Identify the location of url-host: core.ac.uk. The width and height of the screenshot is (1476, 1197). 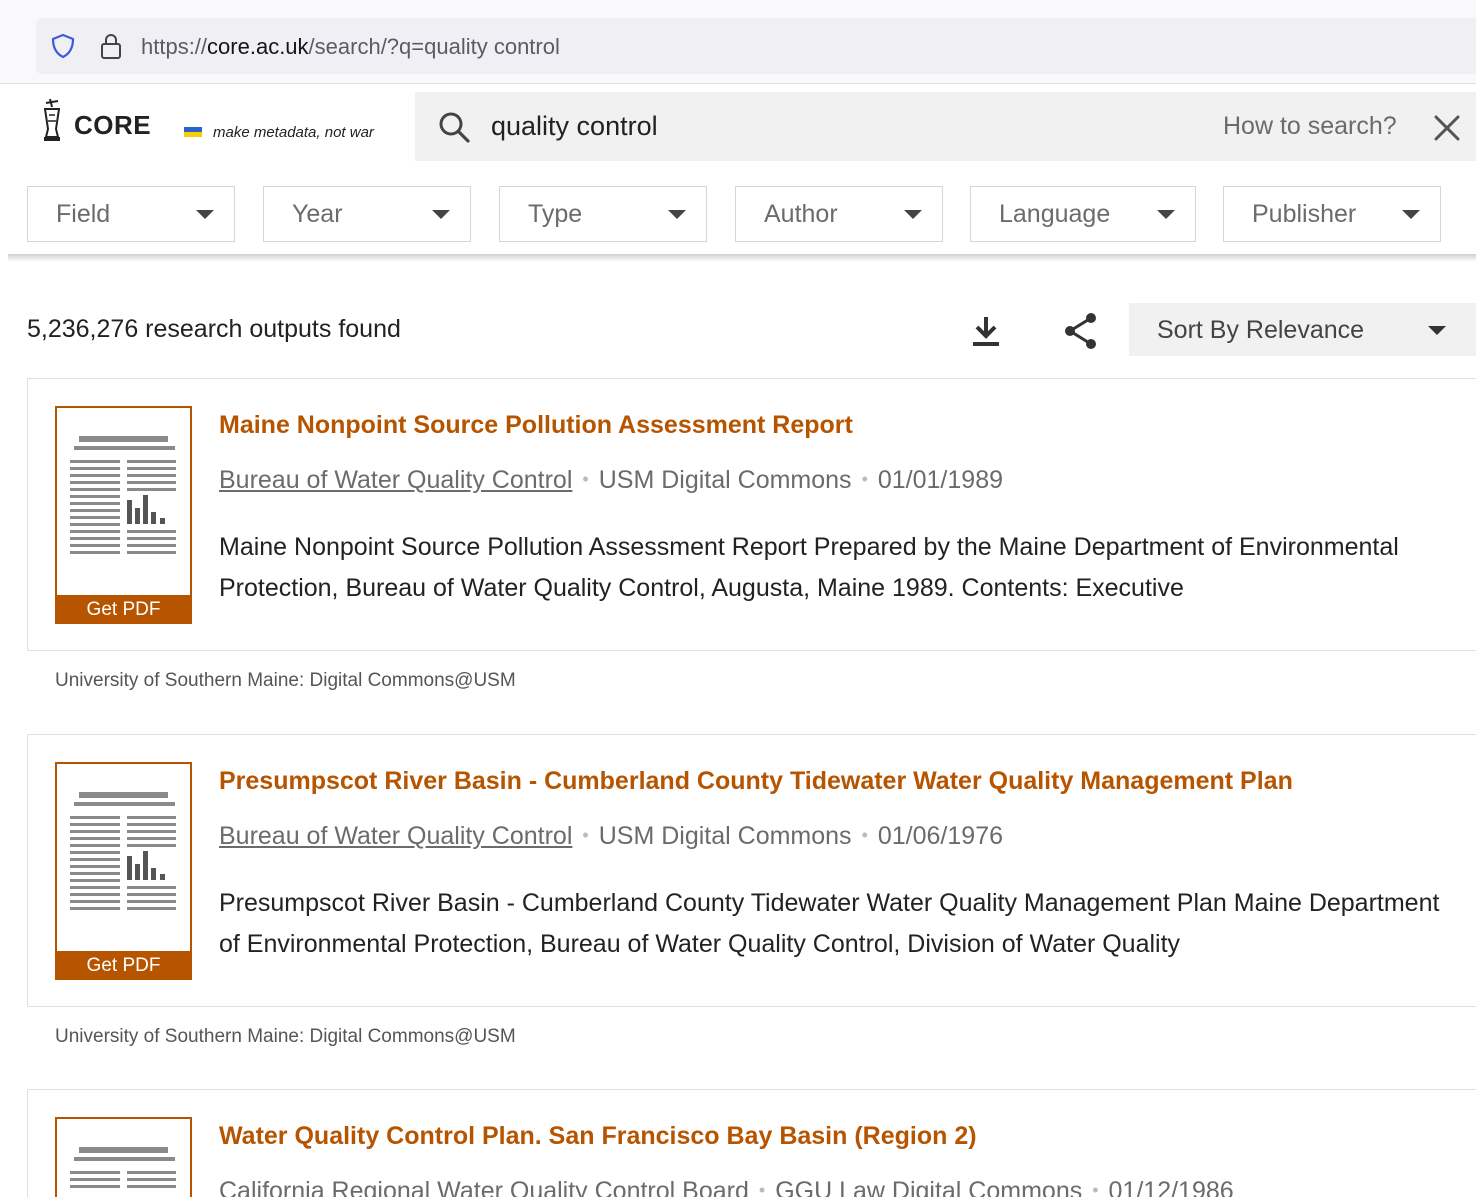
(258, 46).